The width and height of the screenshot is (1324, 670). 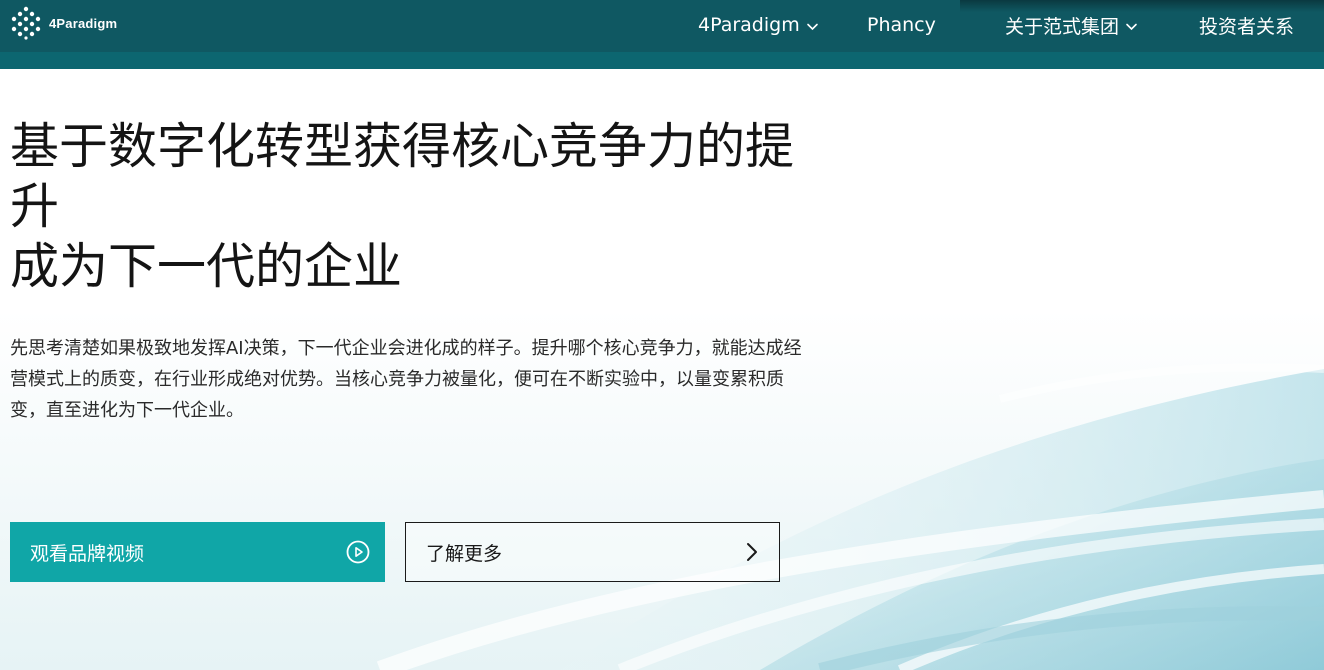 I want to click on headline-line: 升, so click(x=35, y=206).